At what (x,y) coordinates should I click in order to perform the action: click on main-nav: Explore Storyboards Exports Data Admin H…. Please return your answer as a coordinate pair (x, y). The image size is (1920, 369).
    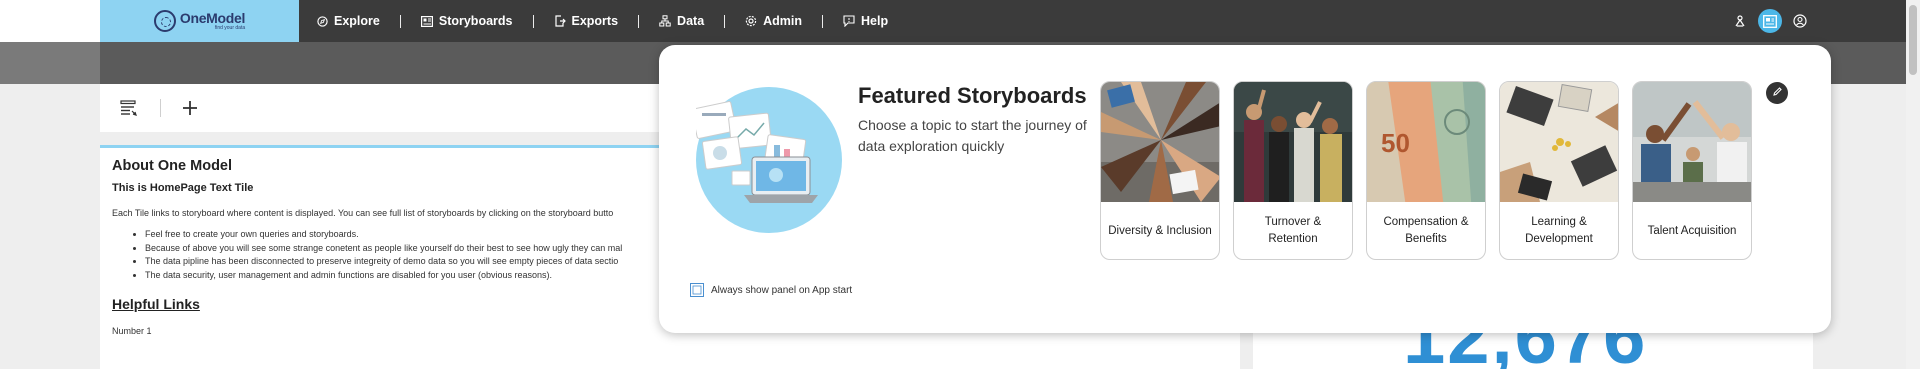
    Looking at the image, I should click on (602, 21).